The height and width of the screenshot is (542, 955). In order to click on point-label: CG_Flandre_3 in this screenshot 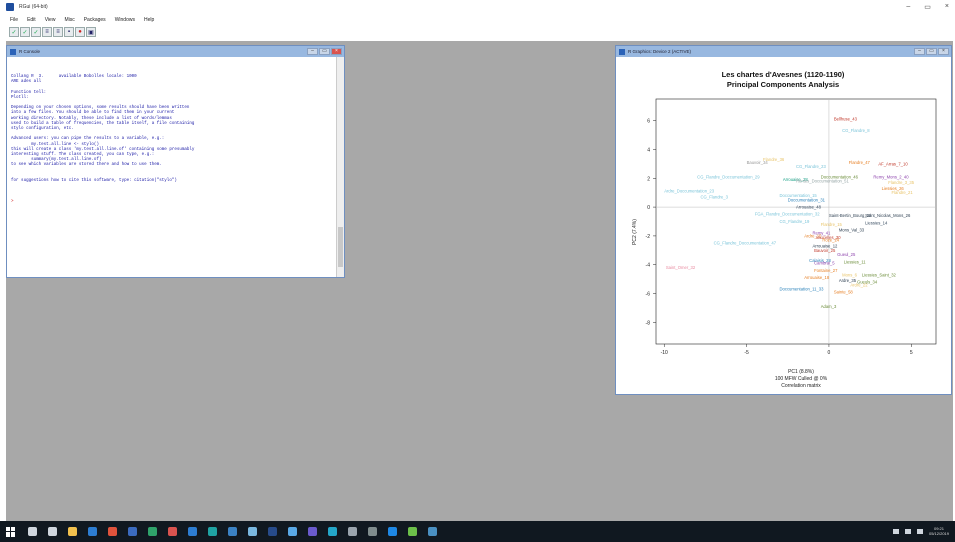, I will do `click(714, 196)`.